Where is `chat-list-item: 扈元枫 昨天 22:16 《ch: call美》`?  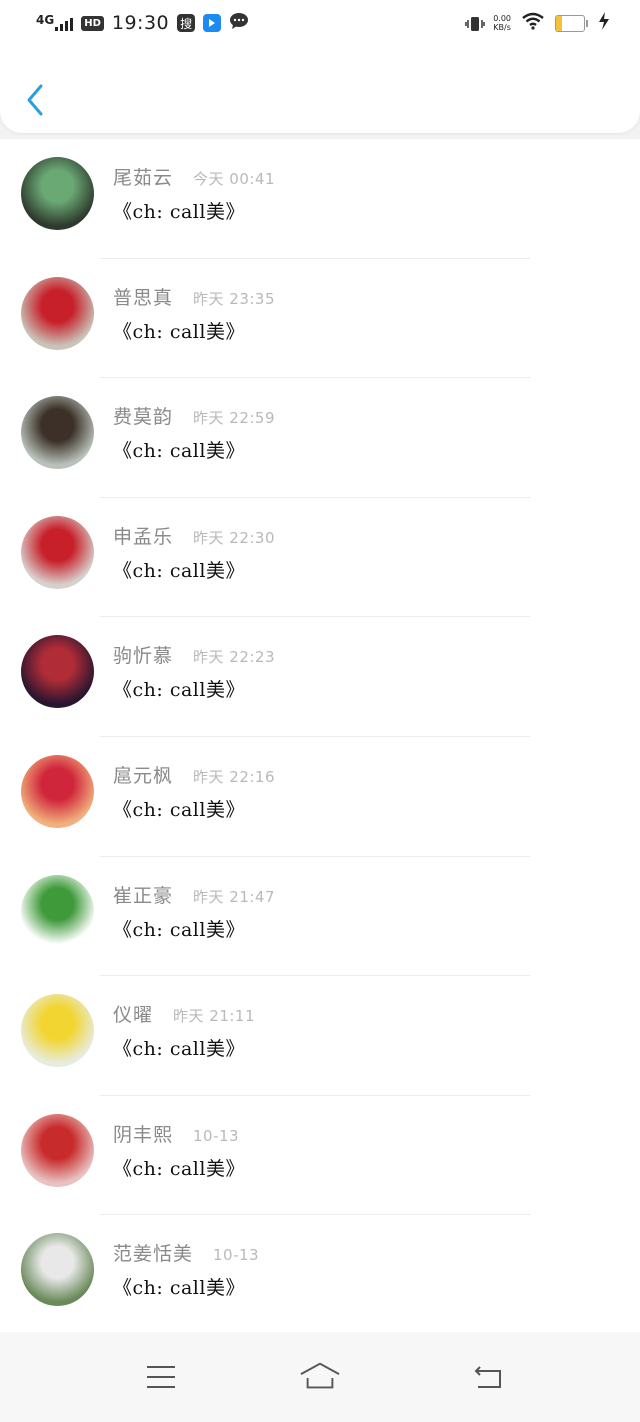 chat-list-item: 扈元枫 昨天 22:16 《ch: call美》 is located at coordinates (320, 797).